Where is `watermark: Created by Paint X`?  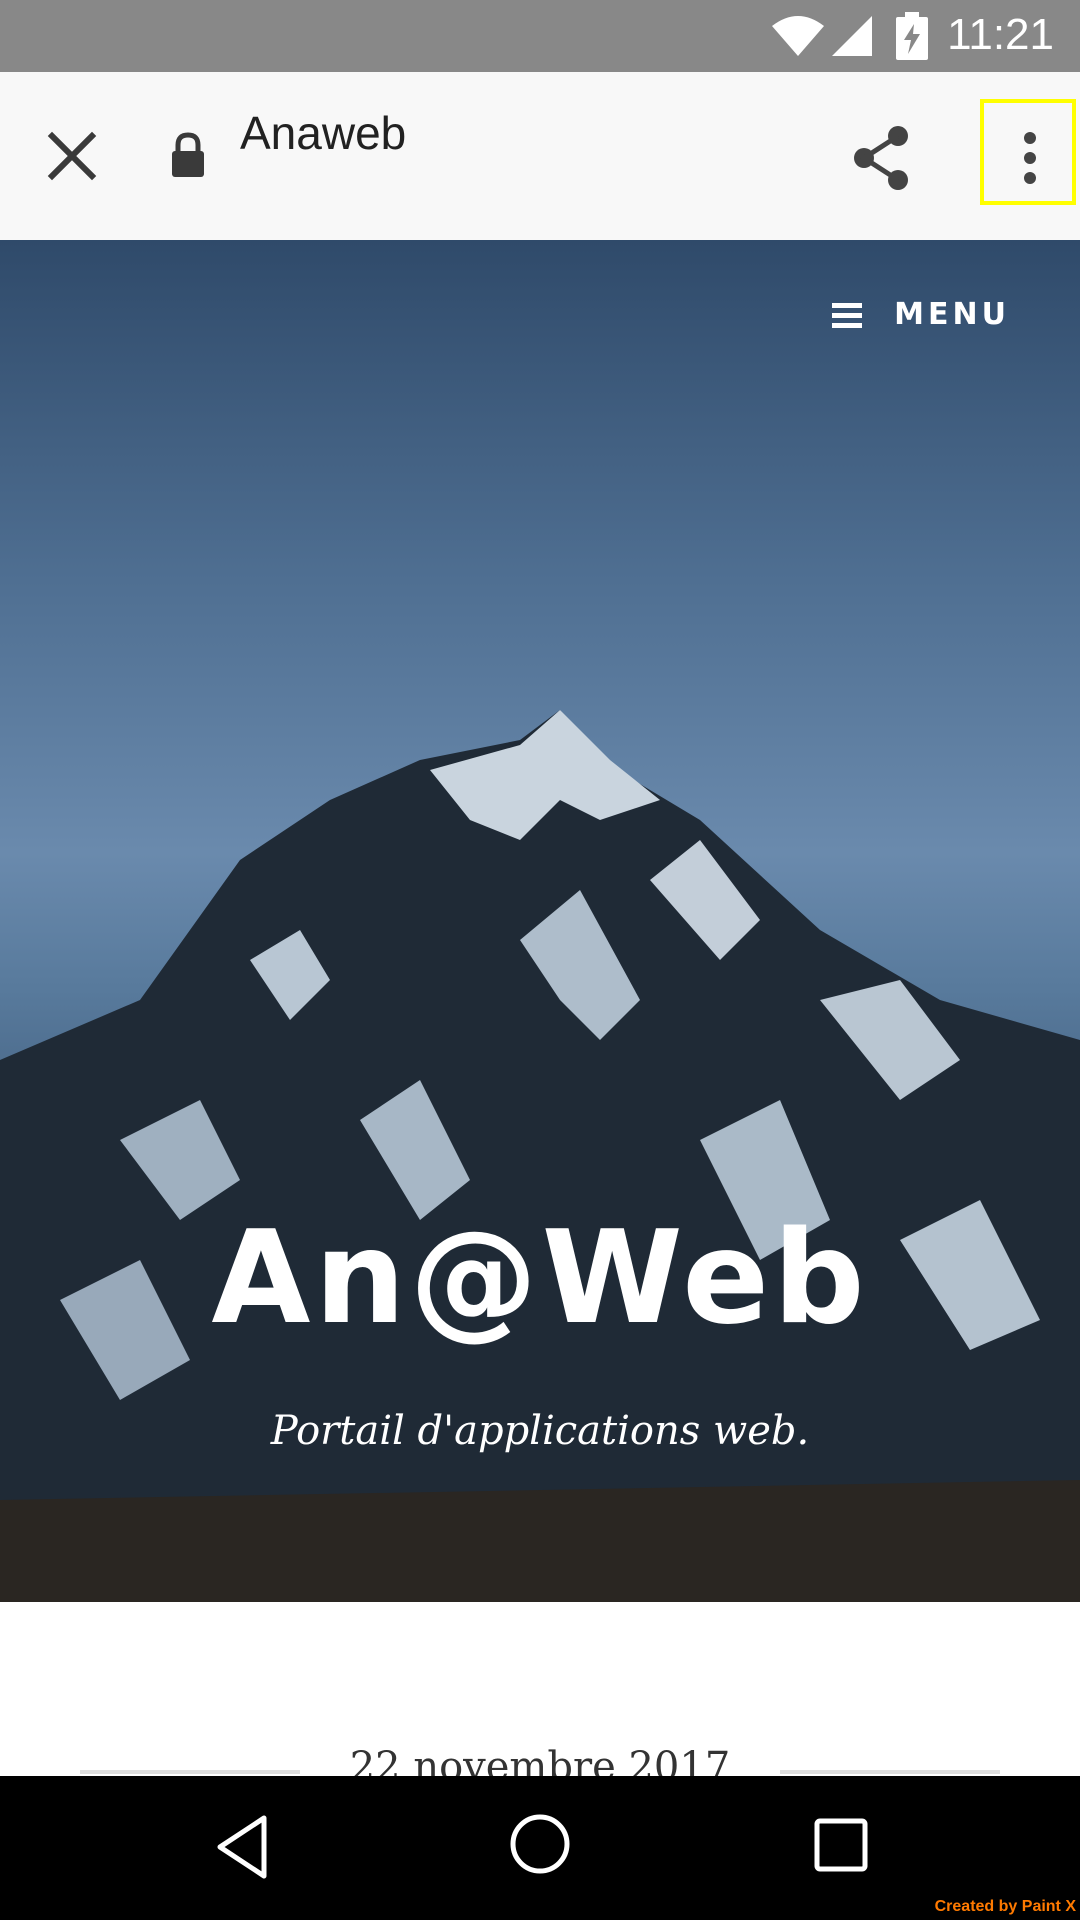
watermark: Created by Paint X is located at coordinates (1005, 1906).